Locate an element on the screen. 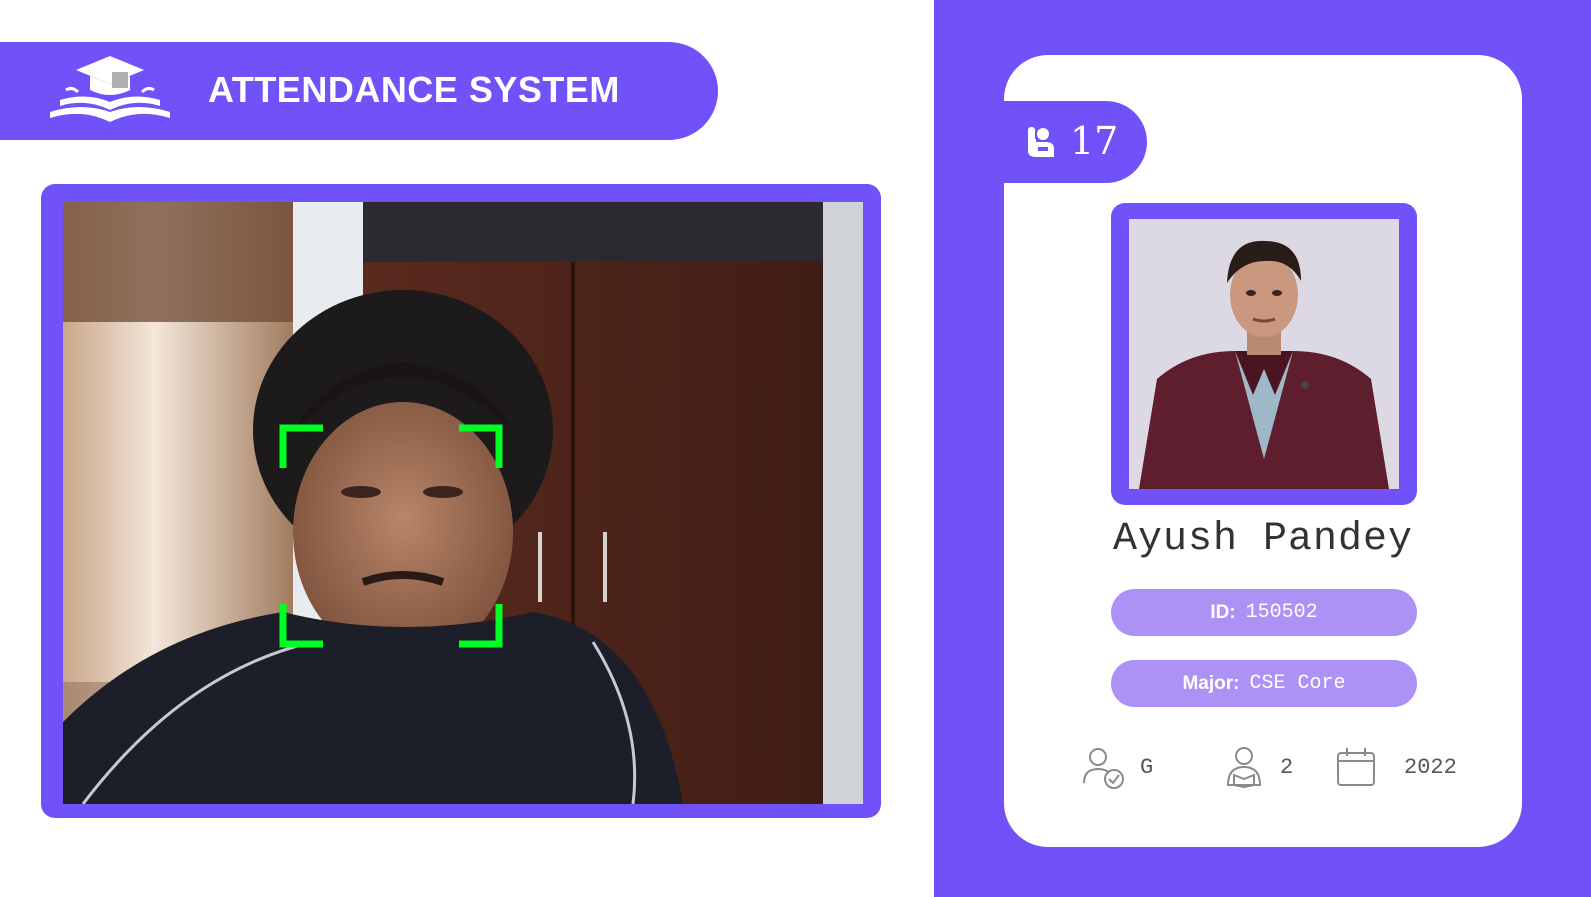 This screenshot has height=897, width=1591. standing-value: G is located at coordinates (1147, 767).